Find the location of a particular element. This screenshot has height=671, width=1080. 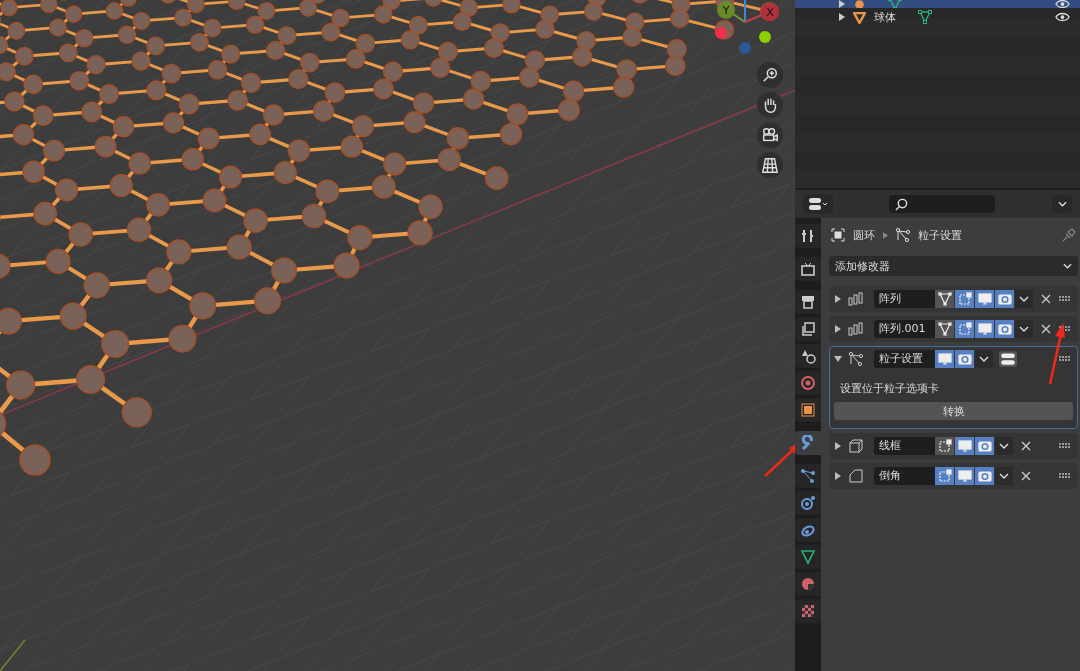

mesh-data-icon is located at coordinates (925, 17).